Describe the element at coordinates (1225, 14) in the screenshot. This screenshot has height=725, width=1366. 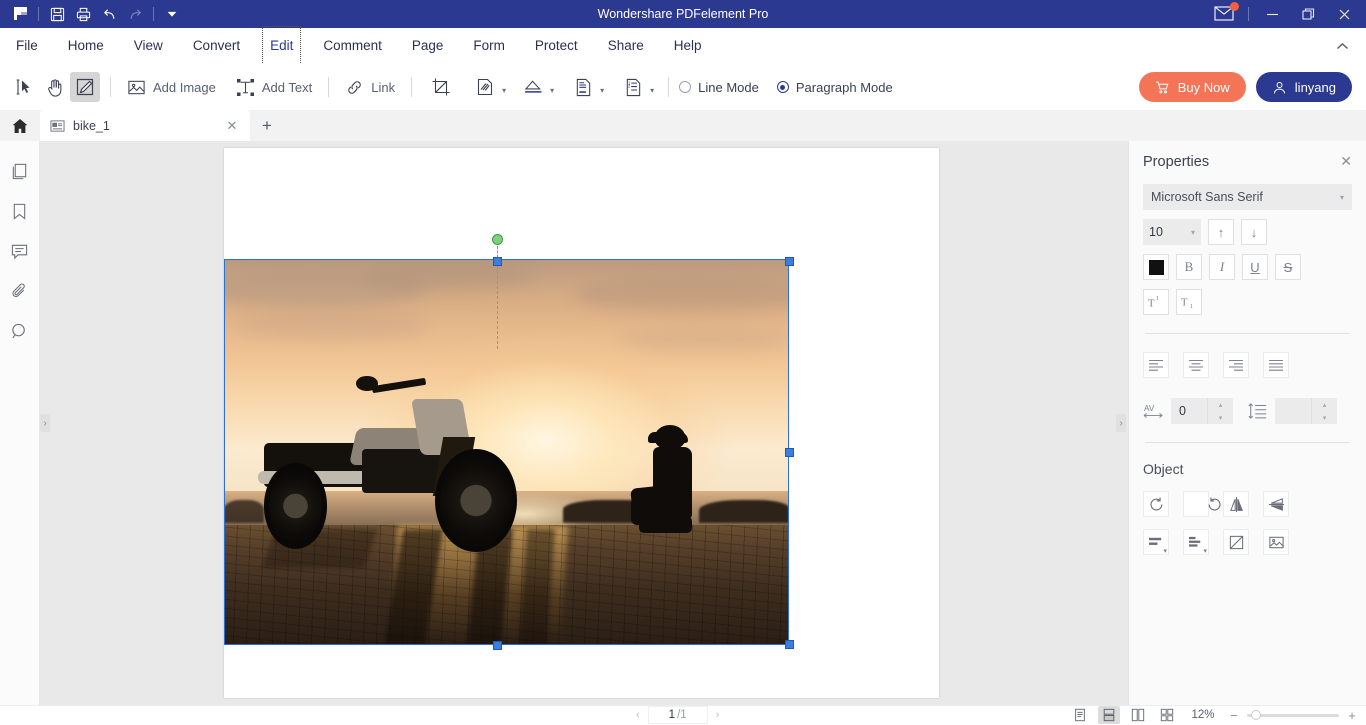
I see `mail-icon` at that location.